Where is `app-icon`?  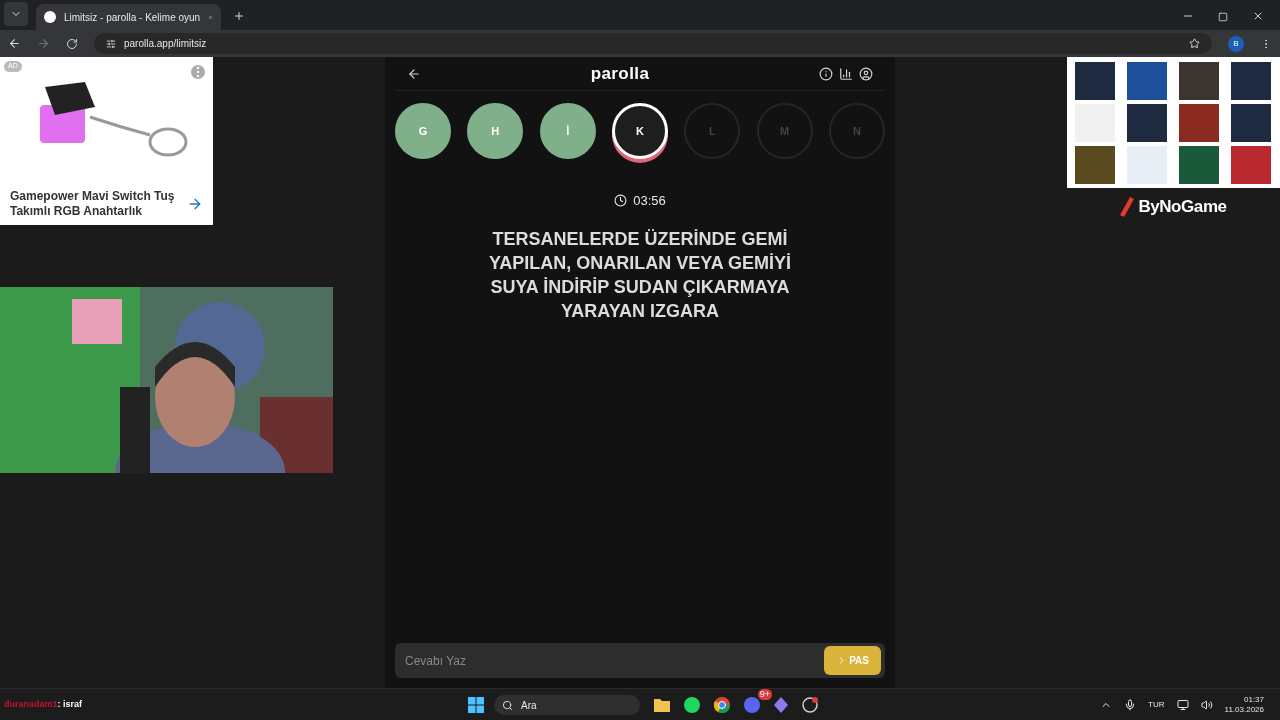 app-icon is located at coordinates (810, 705).